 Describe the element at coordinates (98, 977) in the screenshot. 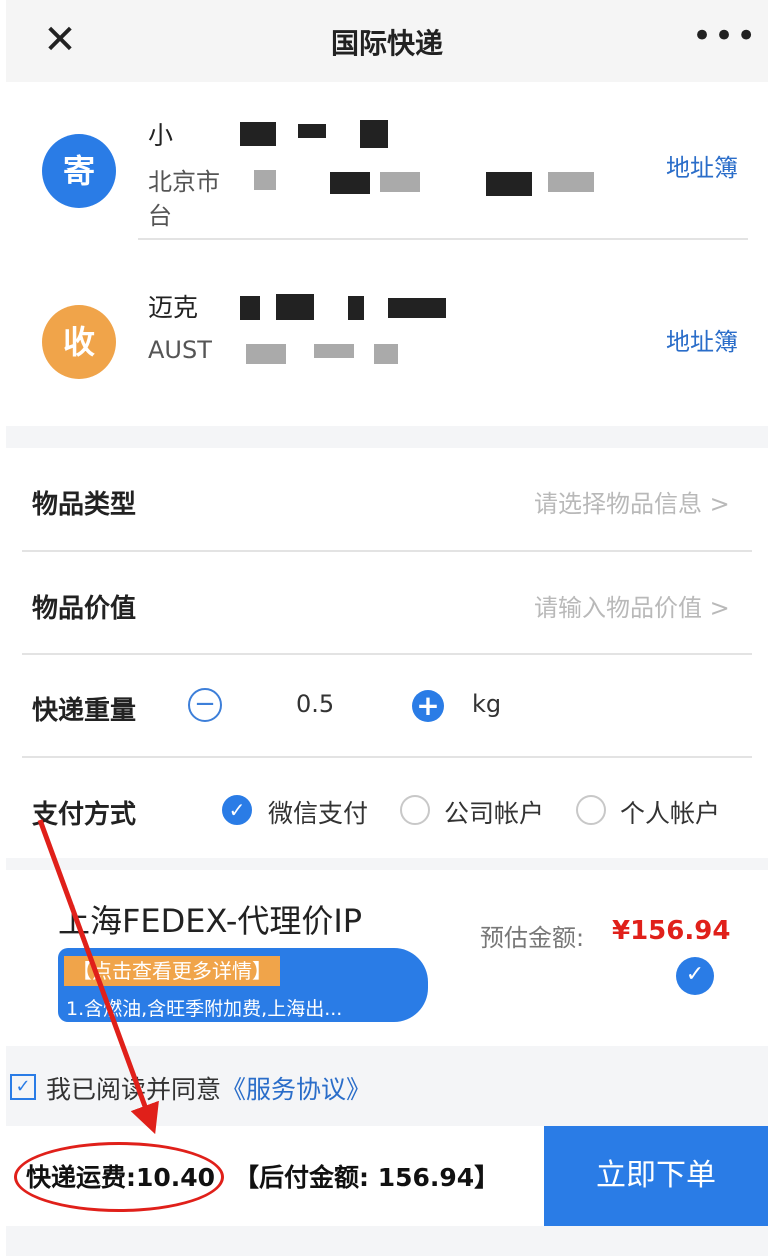

I see `annotation-arrow` at that location.